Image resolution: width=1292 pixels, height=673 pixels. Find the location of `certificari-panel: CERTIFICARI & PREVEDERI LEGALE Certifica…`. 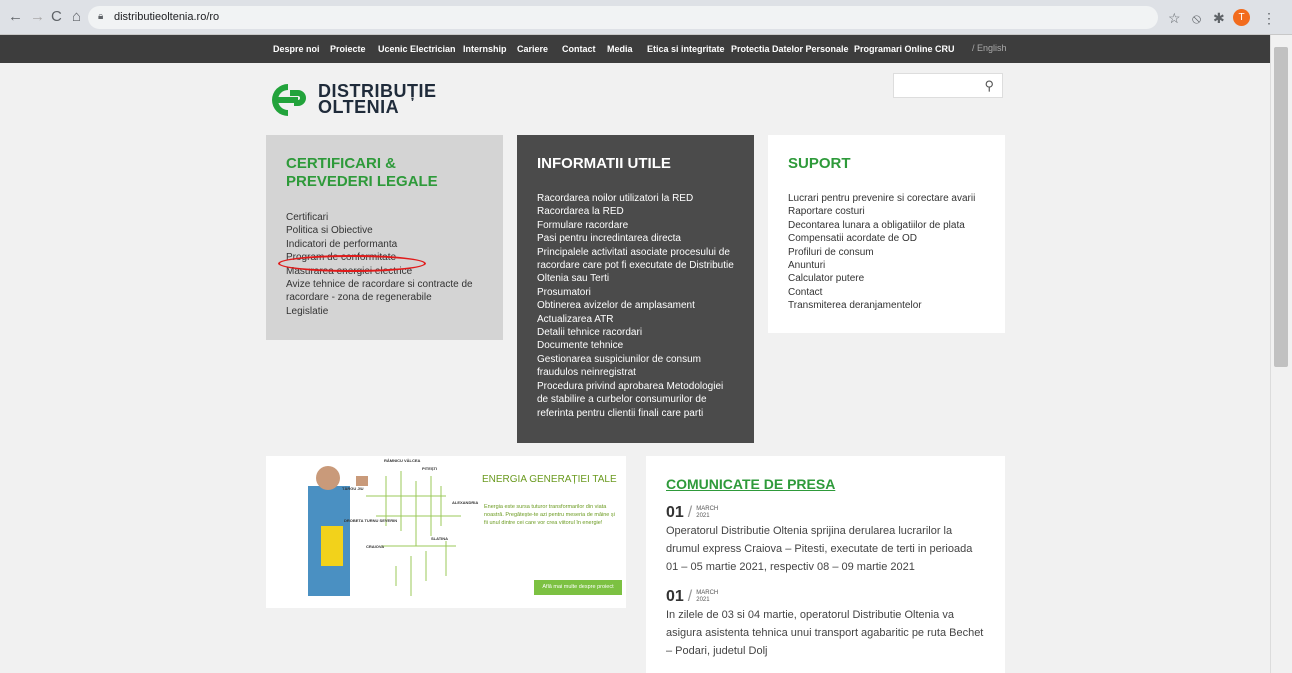

certificari-panel: CERTIFICARI & PREVEDERI LEGALE Certifica… is located at coordinates (384, 237).